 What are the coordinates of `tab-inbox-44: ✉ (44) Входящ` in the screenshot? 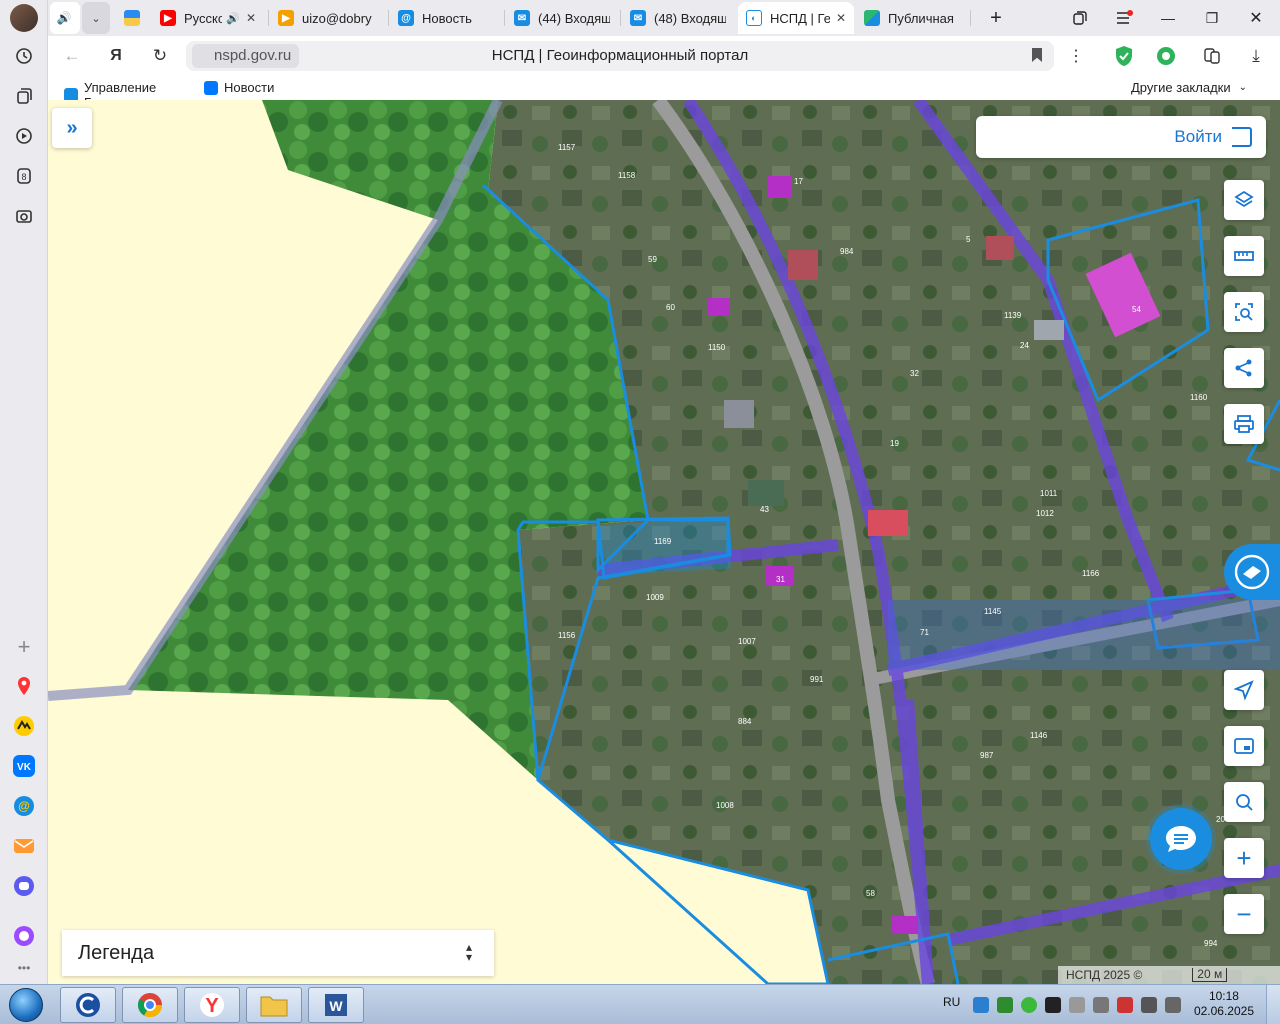 It's located at (562, 18).